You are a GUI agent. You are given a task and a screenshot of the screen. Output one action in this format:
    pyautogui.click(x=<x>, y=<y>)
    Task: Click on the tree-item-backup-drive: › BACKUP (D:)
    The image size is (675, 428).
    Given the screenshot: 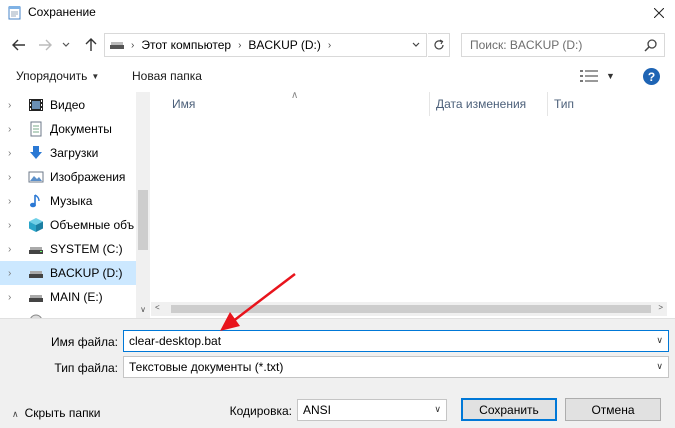 What is the action you would take?
    pyautogui.click(x=68, y=273)
    